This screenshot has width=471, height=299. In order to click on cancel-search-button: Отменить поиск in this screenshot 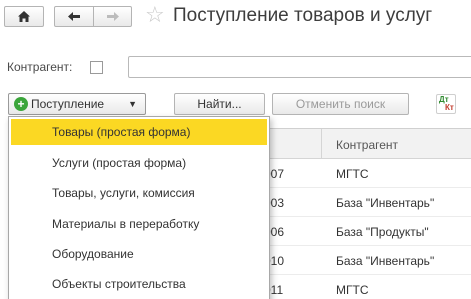, I will do `click(340, 104)`.